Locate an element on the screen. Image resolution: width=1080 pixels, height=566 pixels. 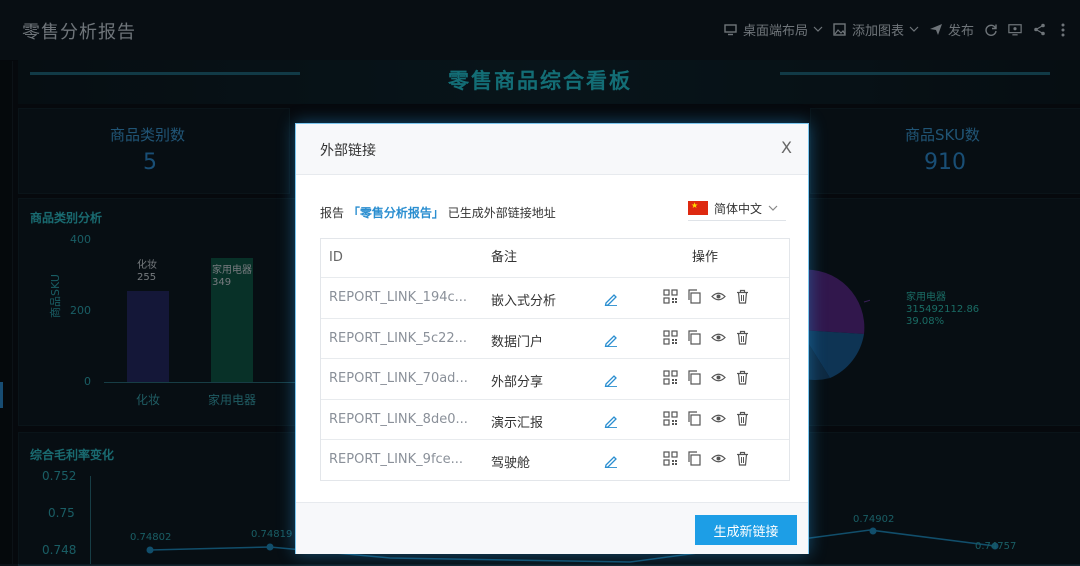
column-header-ops: 操作 is located at coordinates (705, 257).